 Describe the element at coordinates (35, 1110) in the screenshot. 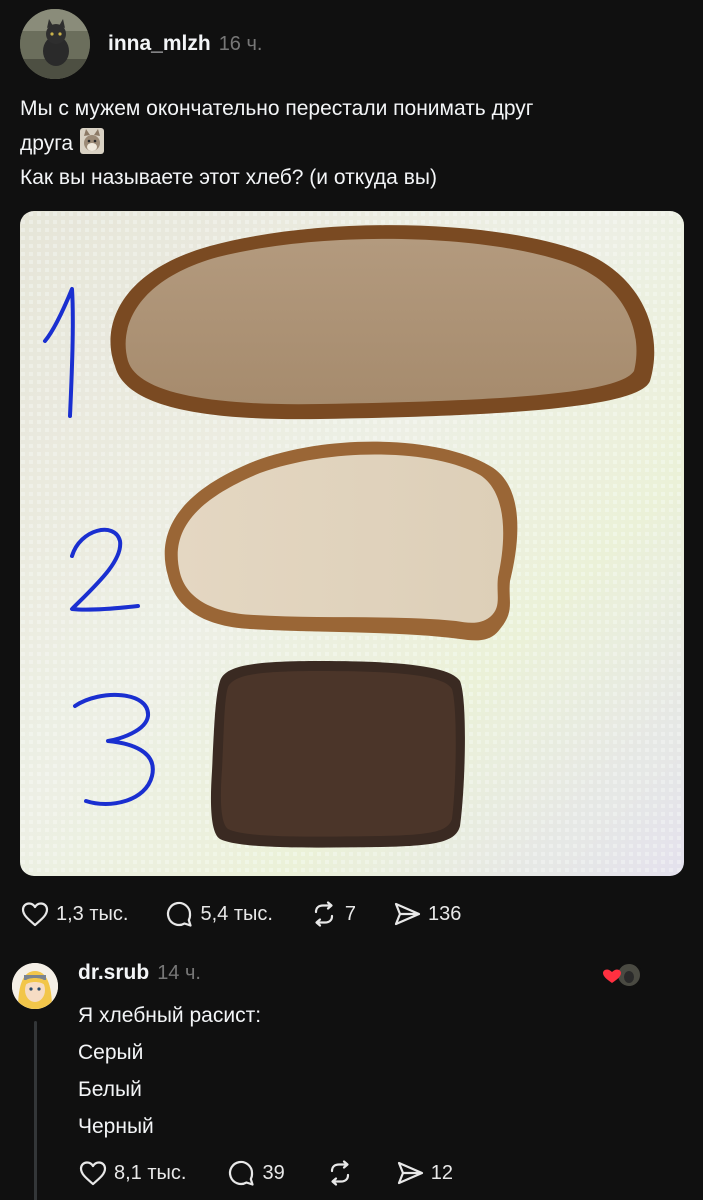

I see `thread-line` at that location.